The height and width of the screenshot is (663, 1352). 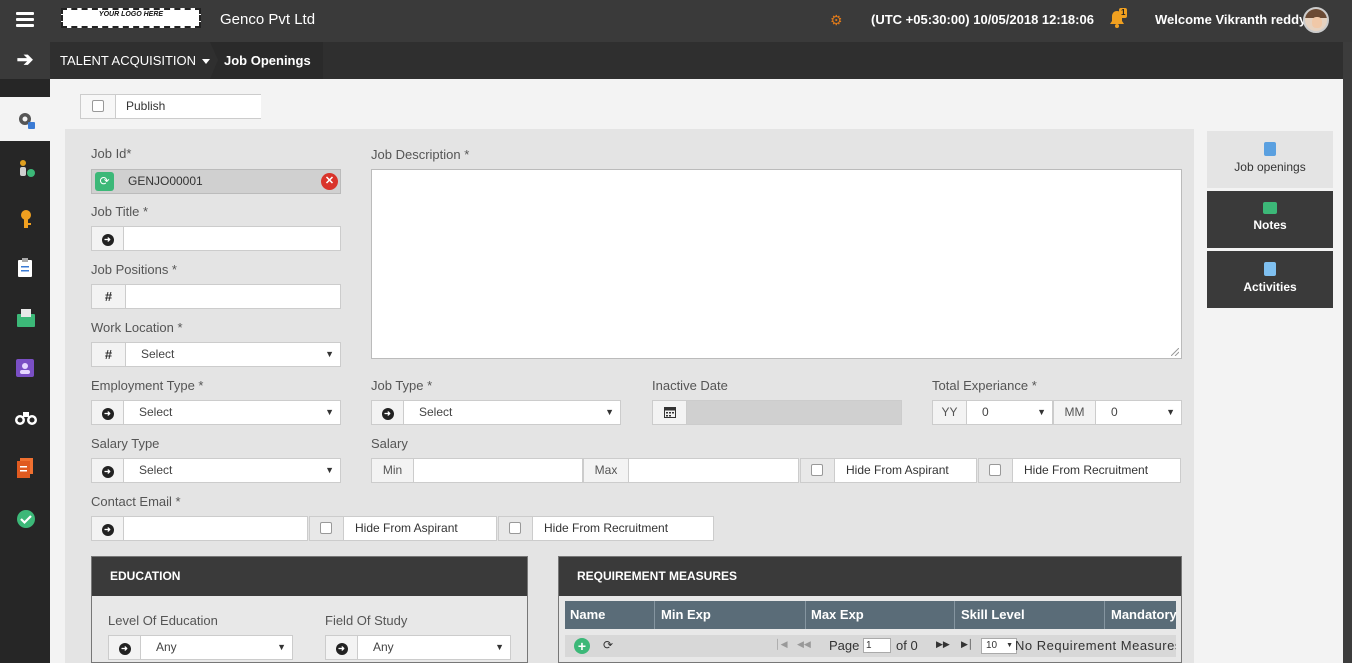 I want to click on experience-years-select: 0 ▼, so click(x=1010, y=412).